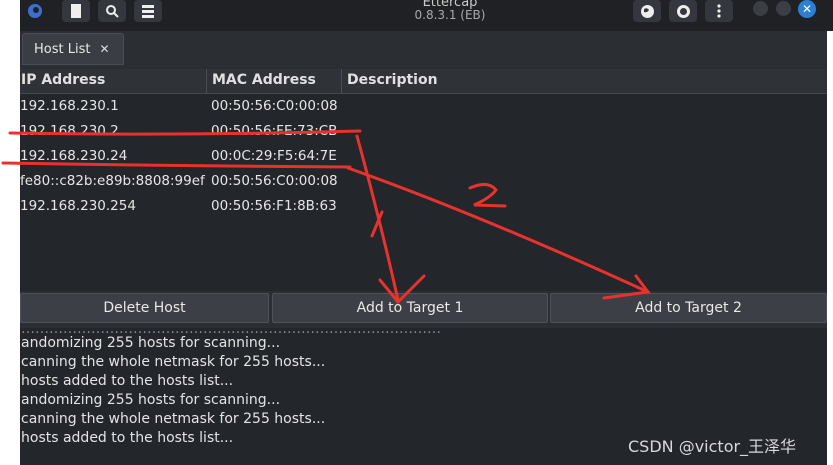 The height and width of the screenshot is (465, 833). Describe the element at coordinates (35, 11) in the screenshot. I see `ettercap-logo-icon` at that location.